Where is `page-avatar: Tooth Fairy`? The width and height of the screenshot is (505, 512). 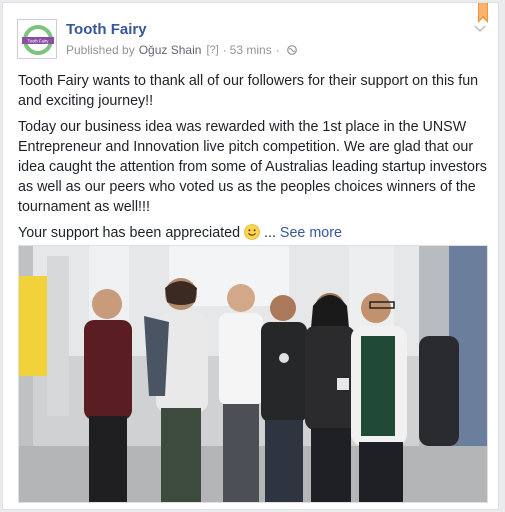 page-avatar: Tooth Fairy is located at coordinates (37, 39).